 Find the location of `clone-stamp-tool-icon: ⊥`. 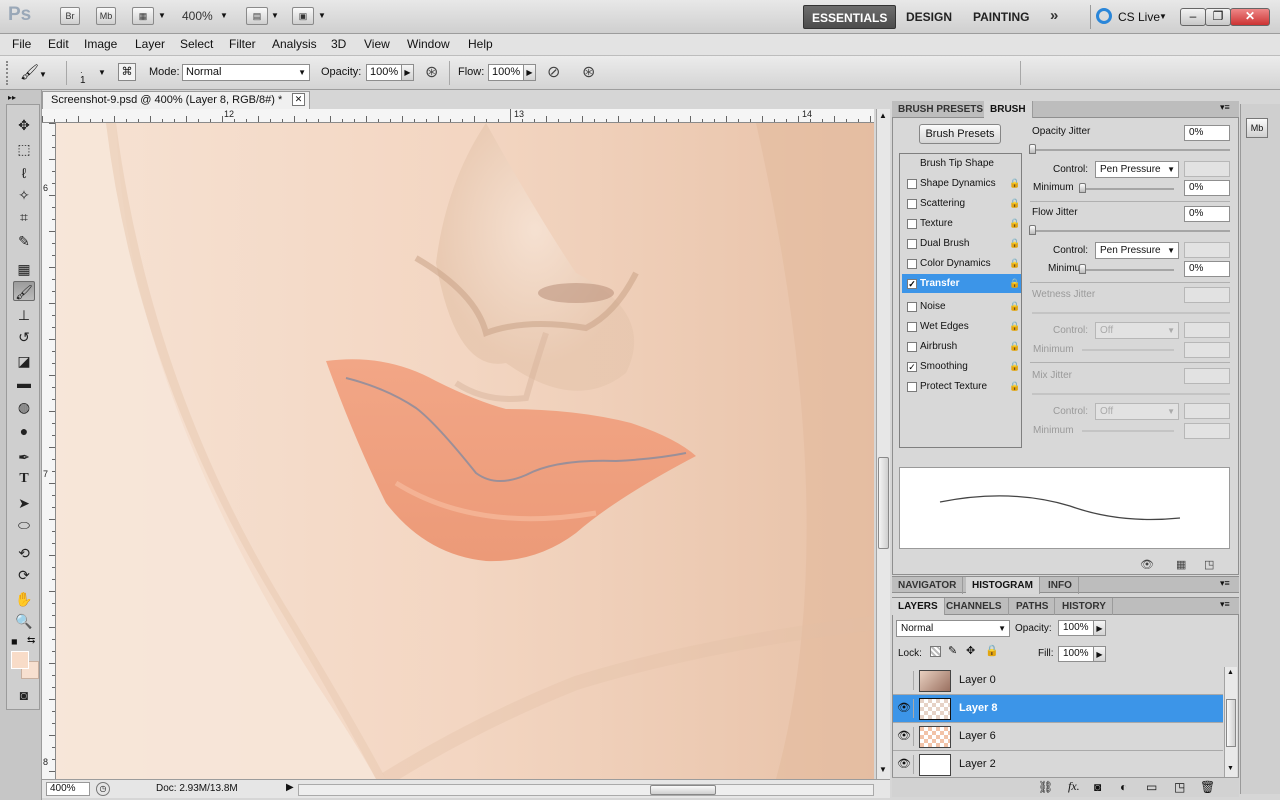

clone-stamp-tool-icon: ⊥ is located at coordinates (24, 315).